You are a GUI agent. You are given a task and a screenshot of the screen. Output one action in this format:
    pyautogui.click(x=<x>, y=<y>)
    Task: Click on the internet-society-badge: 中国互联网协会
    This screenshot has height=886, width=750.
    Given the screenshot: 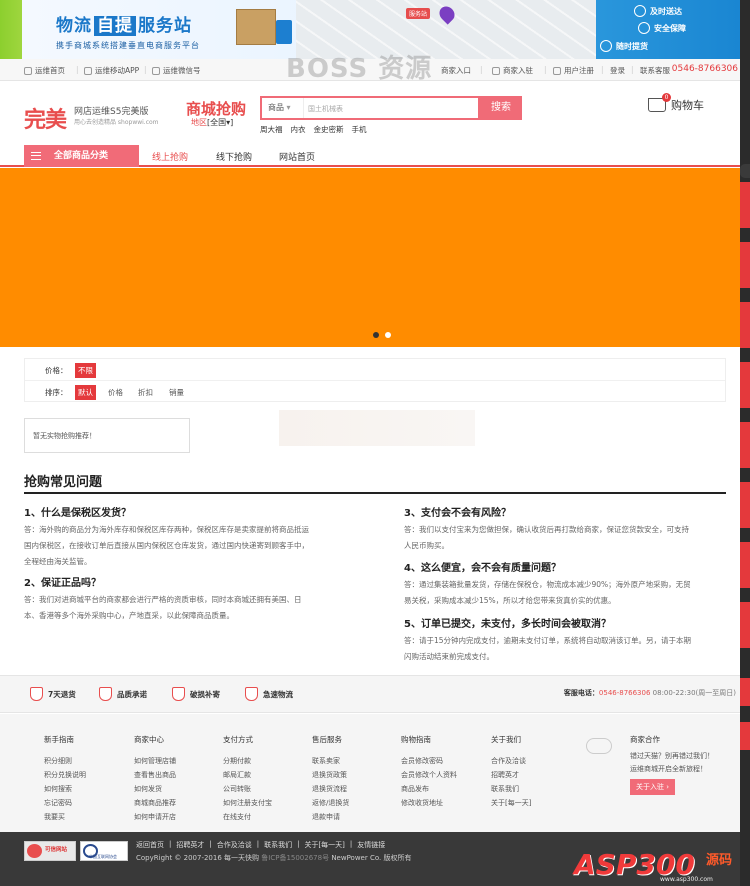 What is the action you would take?
    pyautogui.click(x=104, y=851)
    